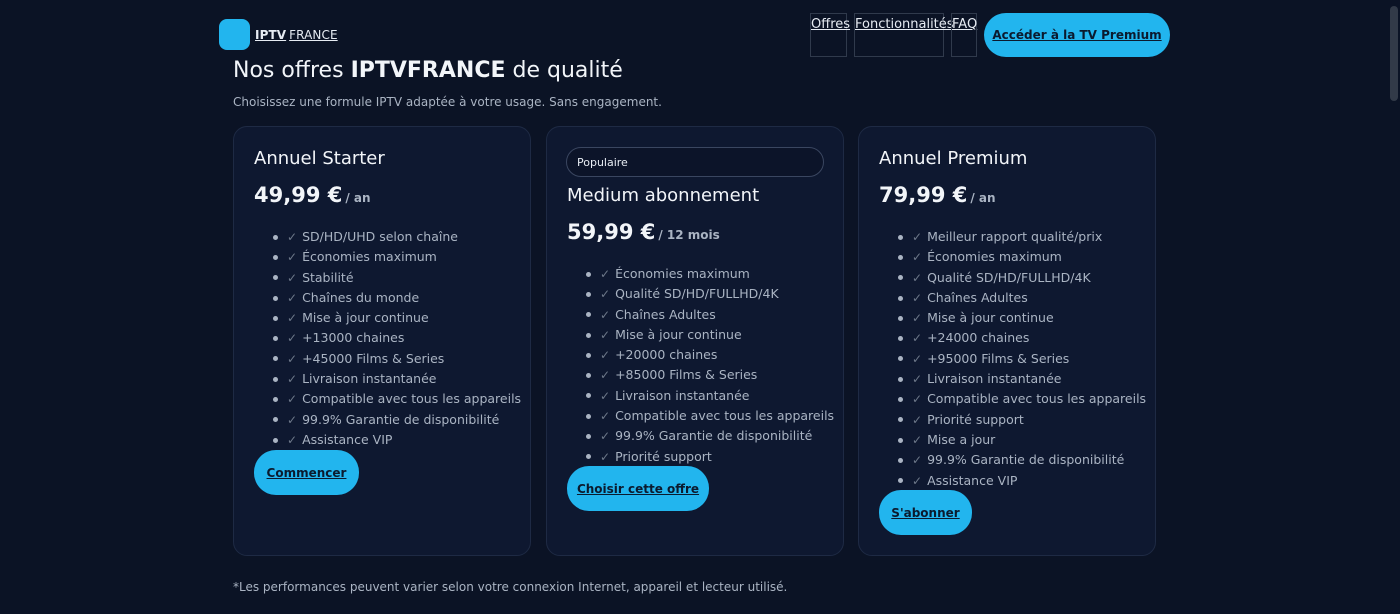 The width and height of the screenshot is (1400, 614). I want to click on subscribe-button: S'abonner, so click(925, 512).